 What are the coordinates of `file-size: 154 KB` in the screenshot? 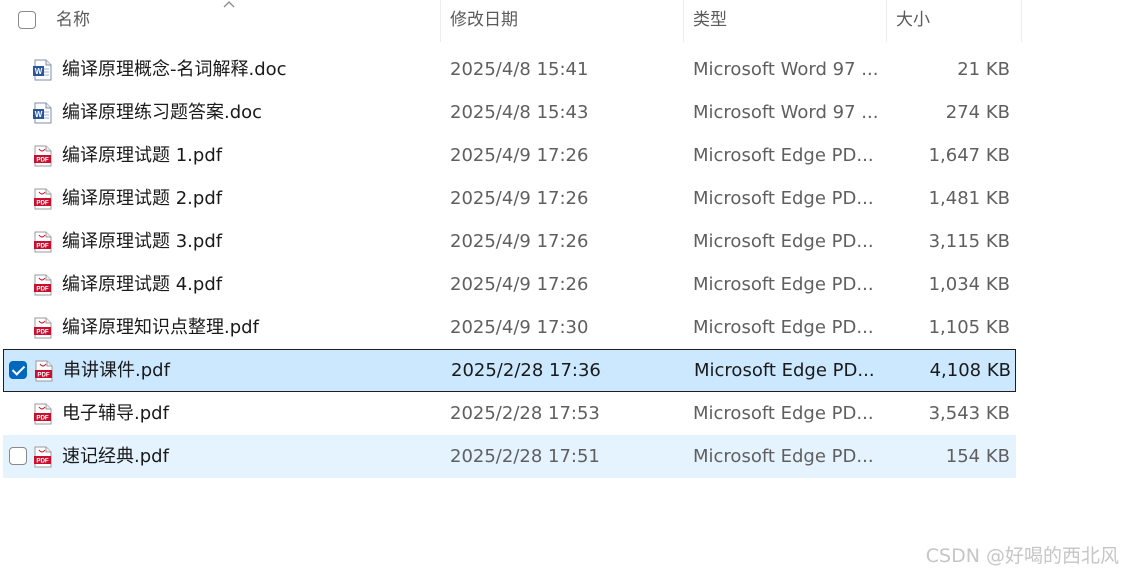 It's located at (977, 456).